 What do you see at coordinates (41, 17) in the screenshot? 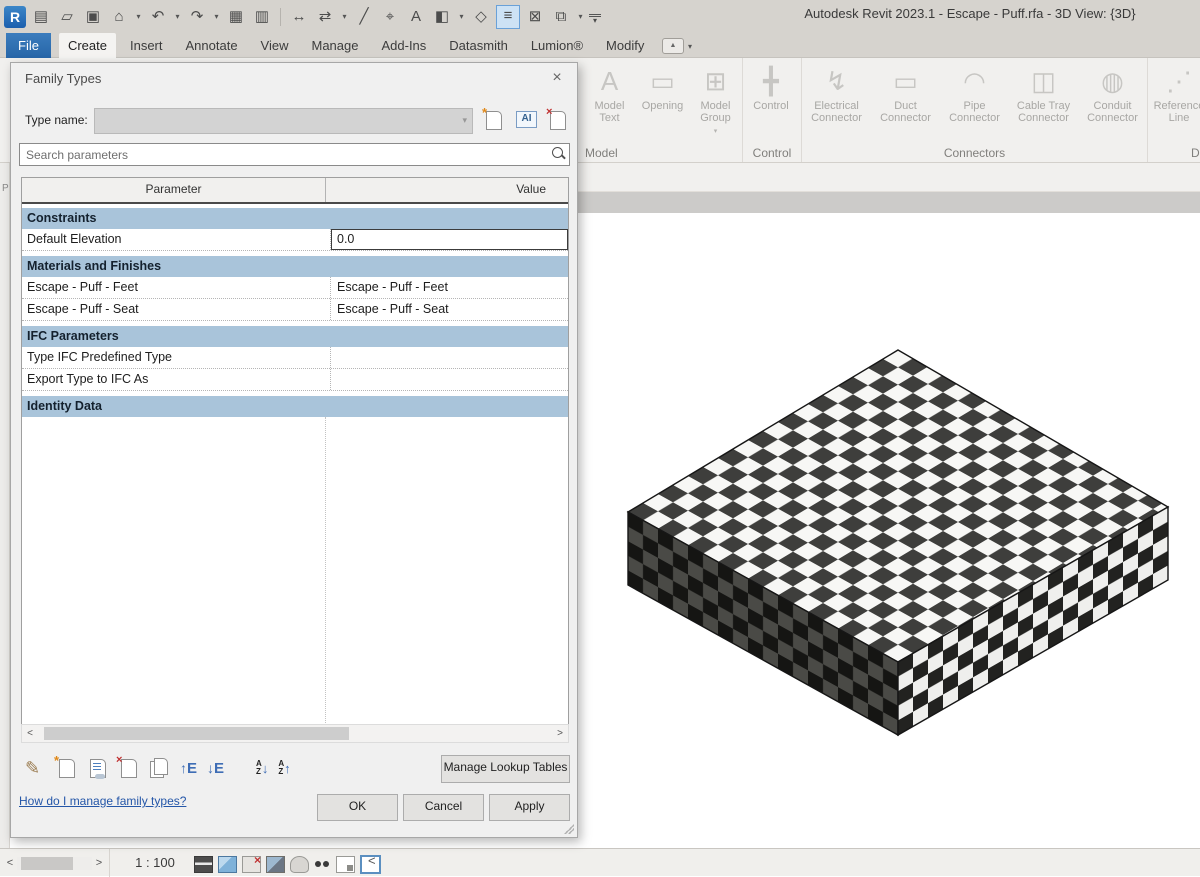
I see `properties-icon: ▤` at bounding box center [41, 17].